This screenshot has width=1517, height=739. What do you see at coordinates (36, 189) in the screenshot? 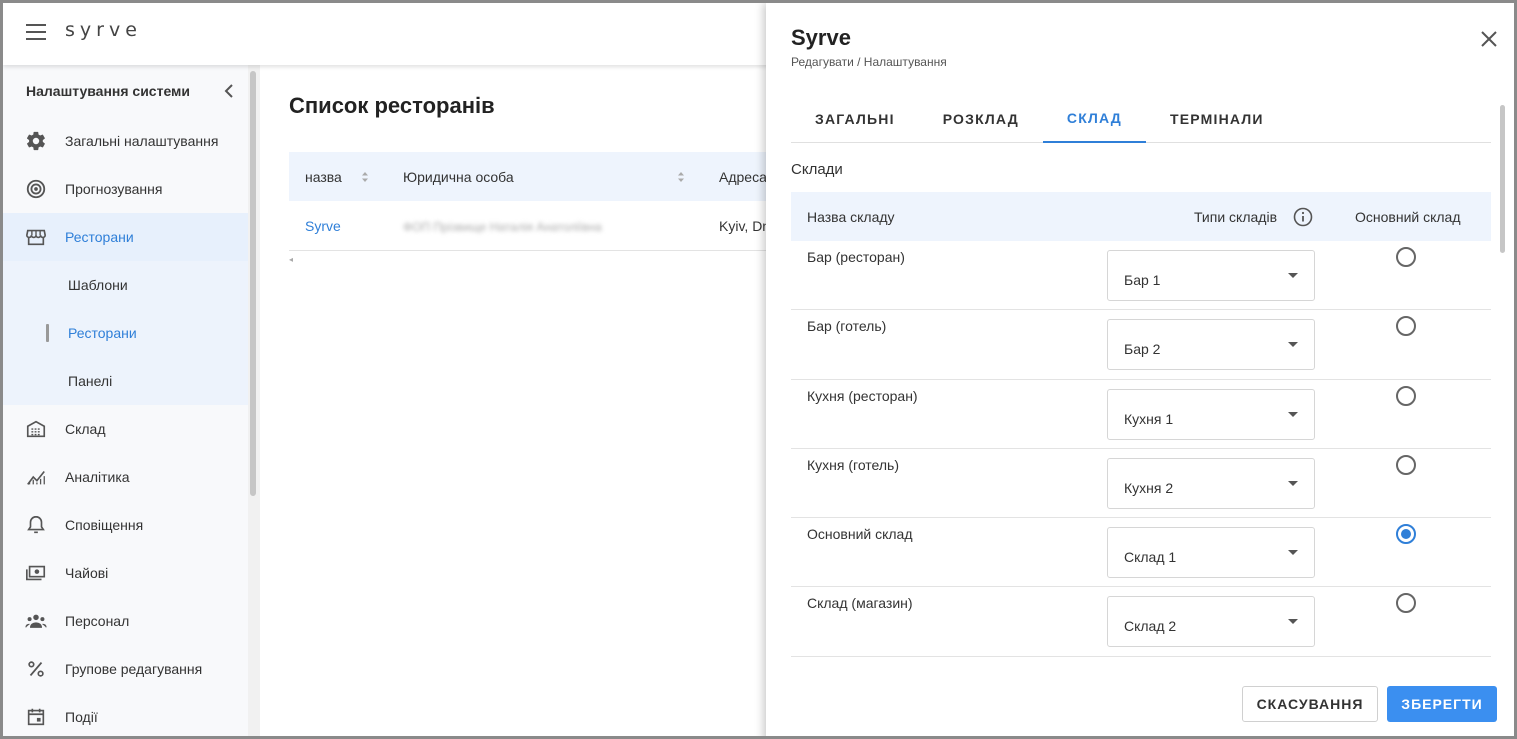
I see `target-icon` at bounding box center [36, 189].